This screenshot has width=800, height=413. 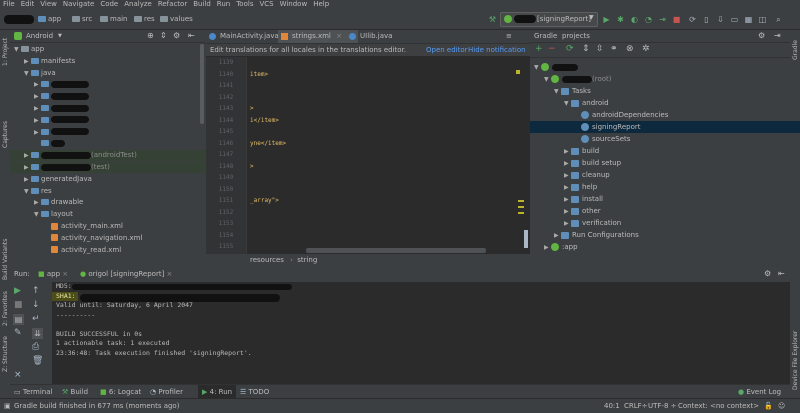 I want to click on warning-marker, so click(x=518, y=72).